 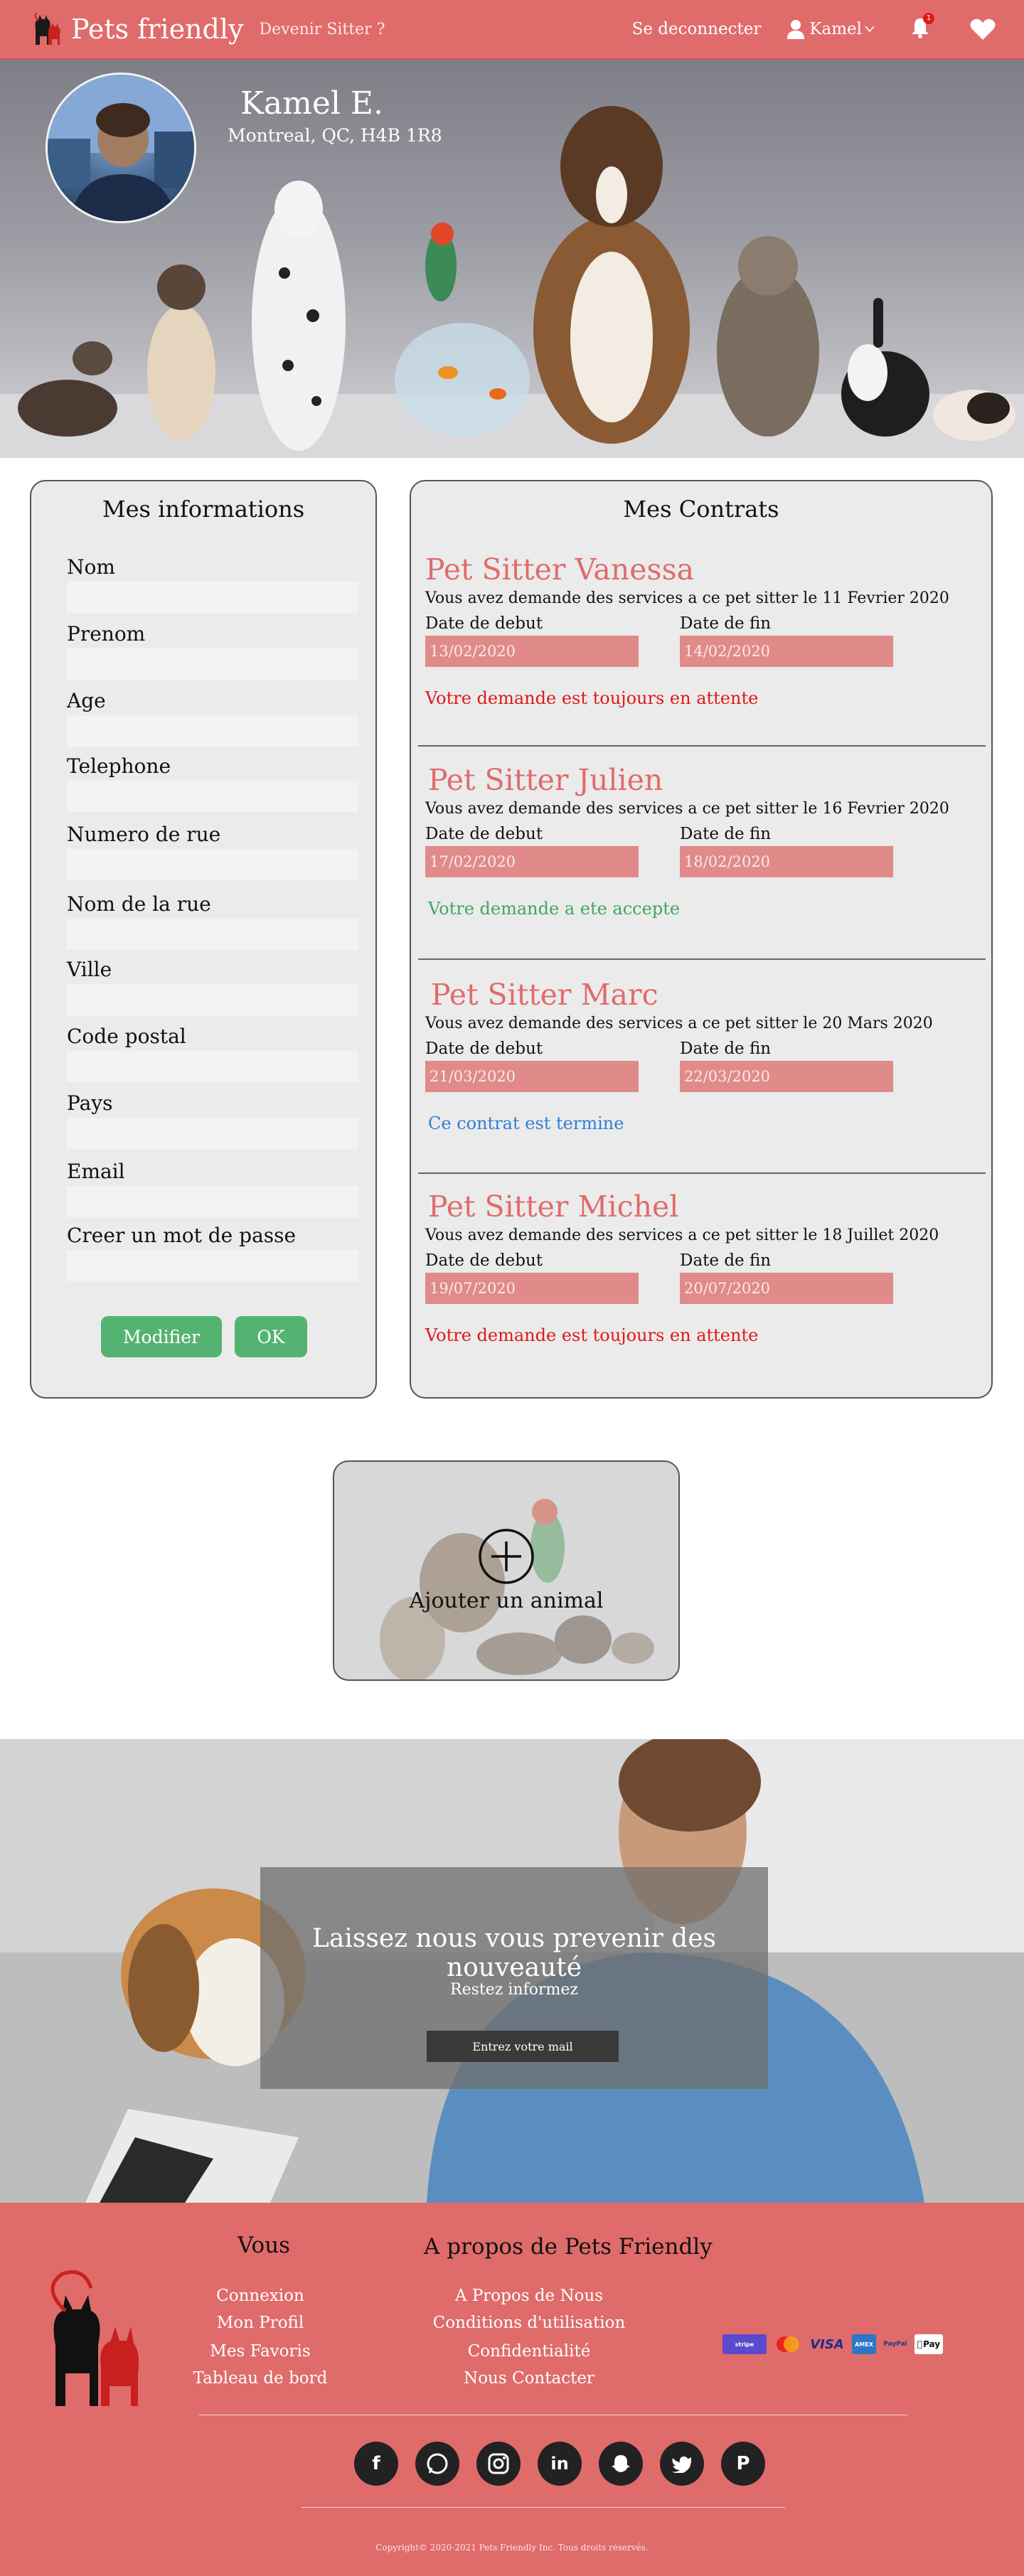 What do you see at coordinates (702, 569) in the screenshot?
I see `contract-title: Pet Sitter Vanessa` at bounding box center [702, 569].